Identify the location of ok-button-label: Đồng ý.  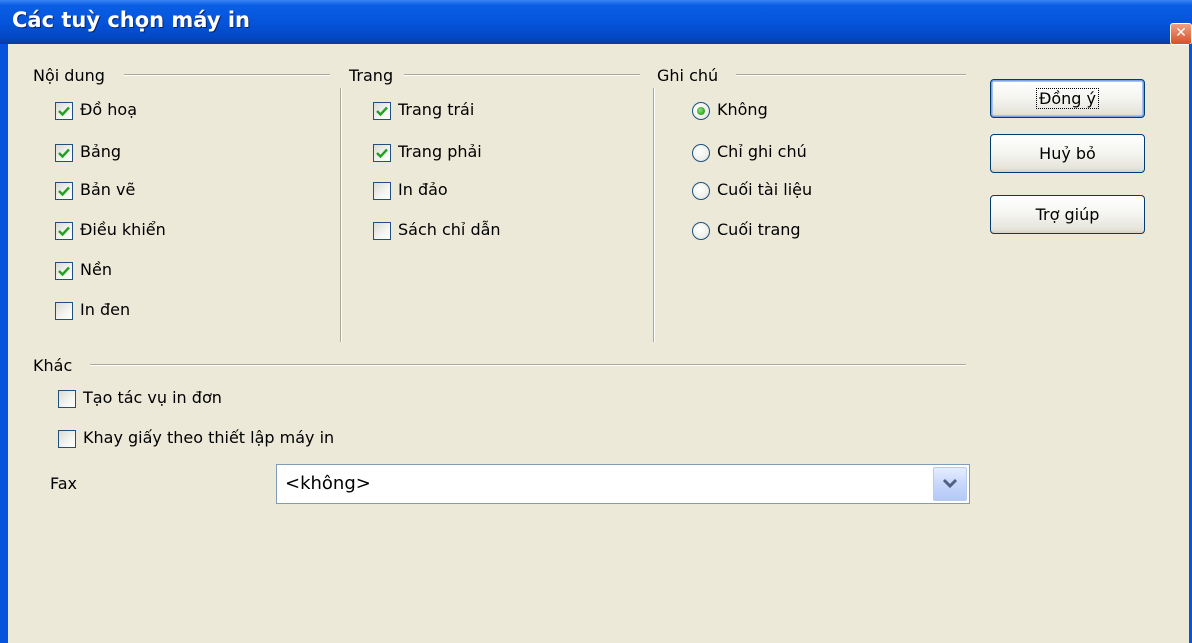
(1067, 98).